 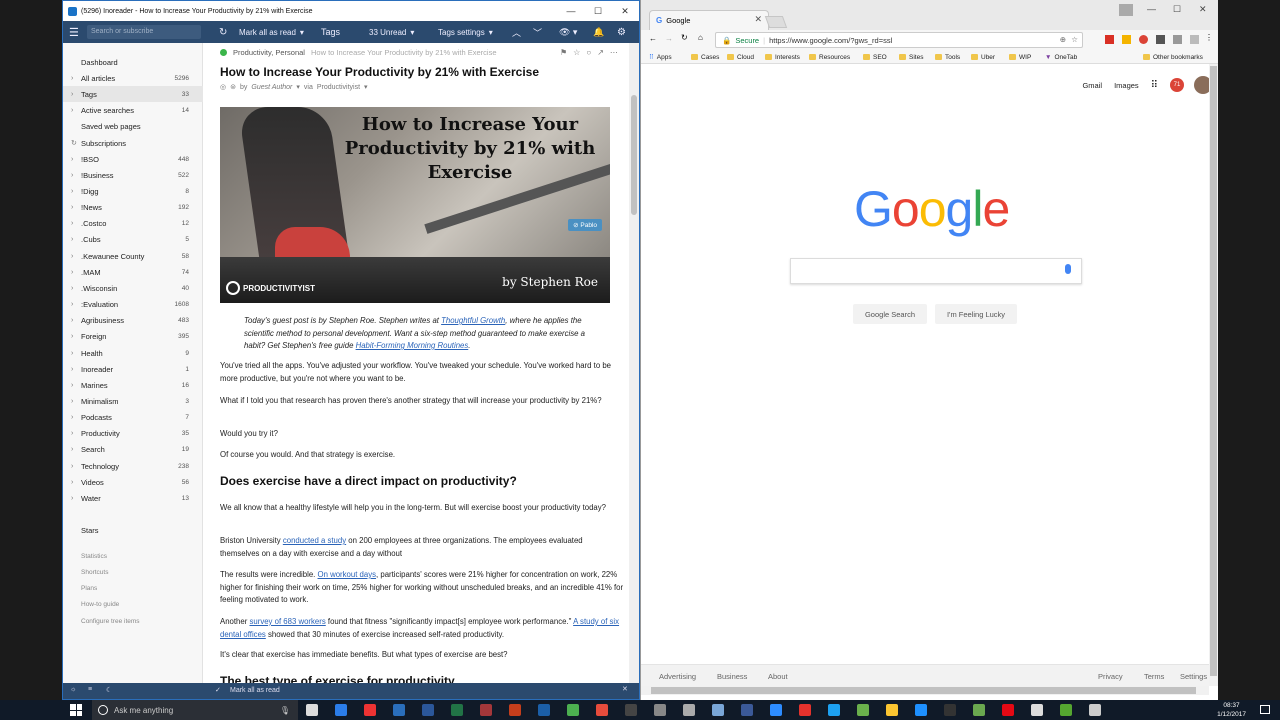 I want to click on circle-icon: ○, so click(x=588, y=52).